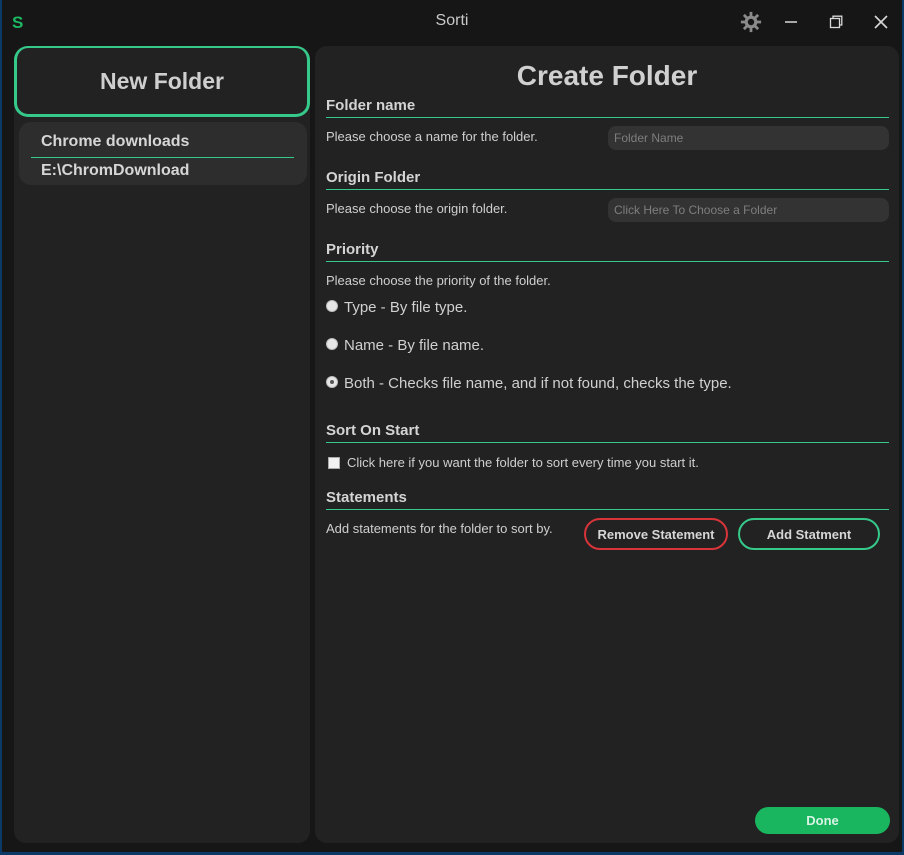 The height and width of the screenshot is (855, 904). I want to click on priority-option-name: Name - By file name., so click(405, 345).